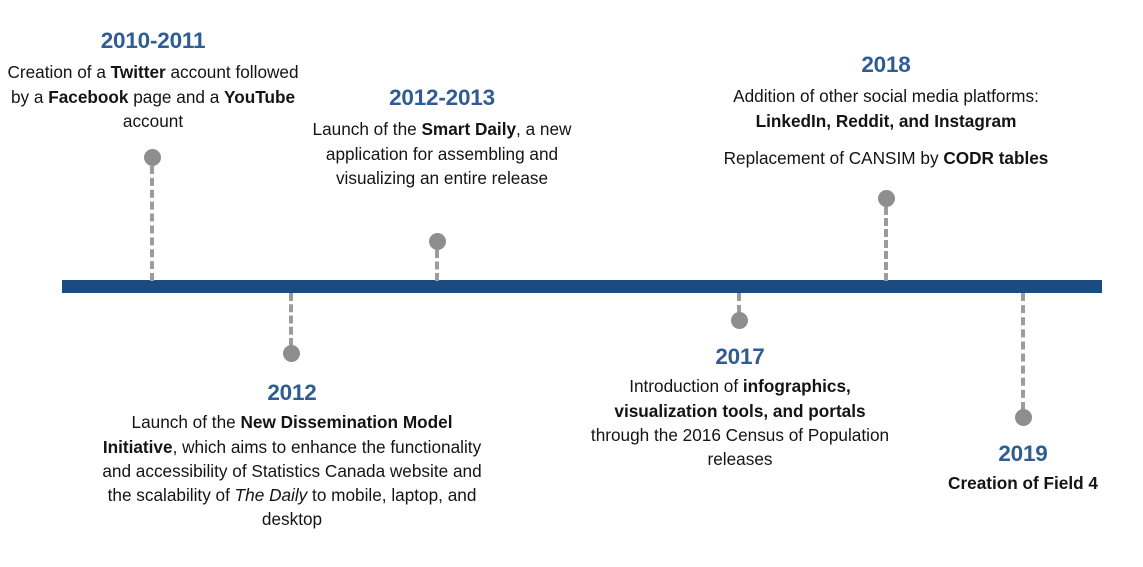  Describe the element at coordinates (739, 303) in the screenshot. I see `timeline-connector-2017` at that location.